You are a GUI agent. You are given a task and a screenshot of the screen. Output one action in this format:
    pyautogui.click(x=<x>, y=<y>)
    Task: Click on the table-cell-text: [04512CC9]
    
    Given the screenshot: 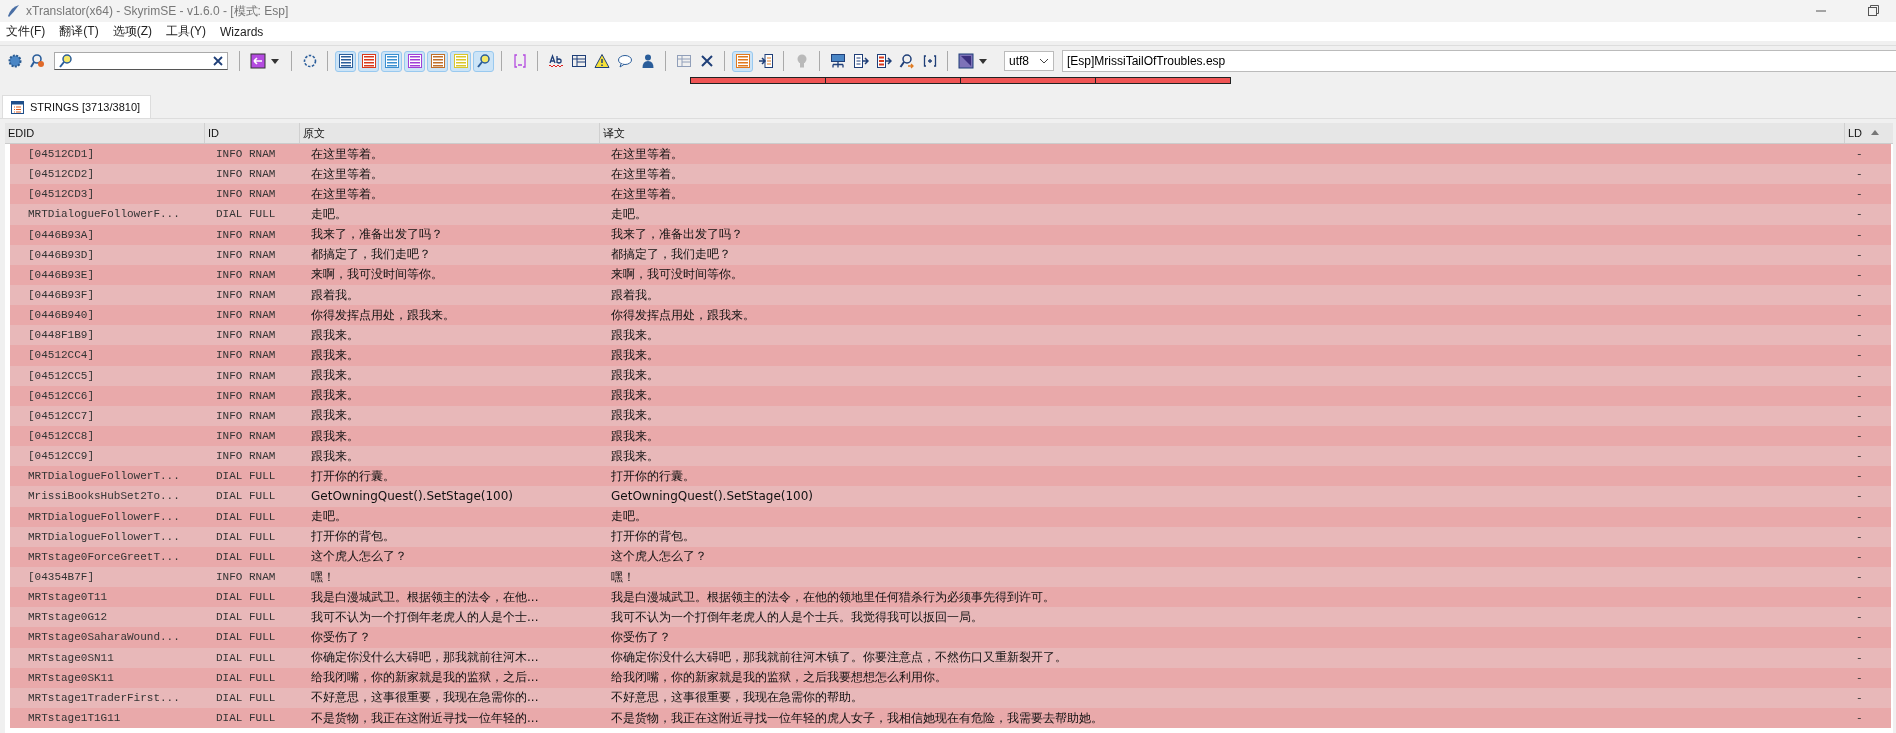 What is the action you would take?
    pyautogui.click(x=61, y=457)
    